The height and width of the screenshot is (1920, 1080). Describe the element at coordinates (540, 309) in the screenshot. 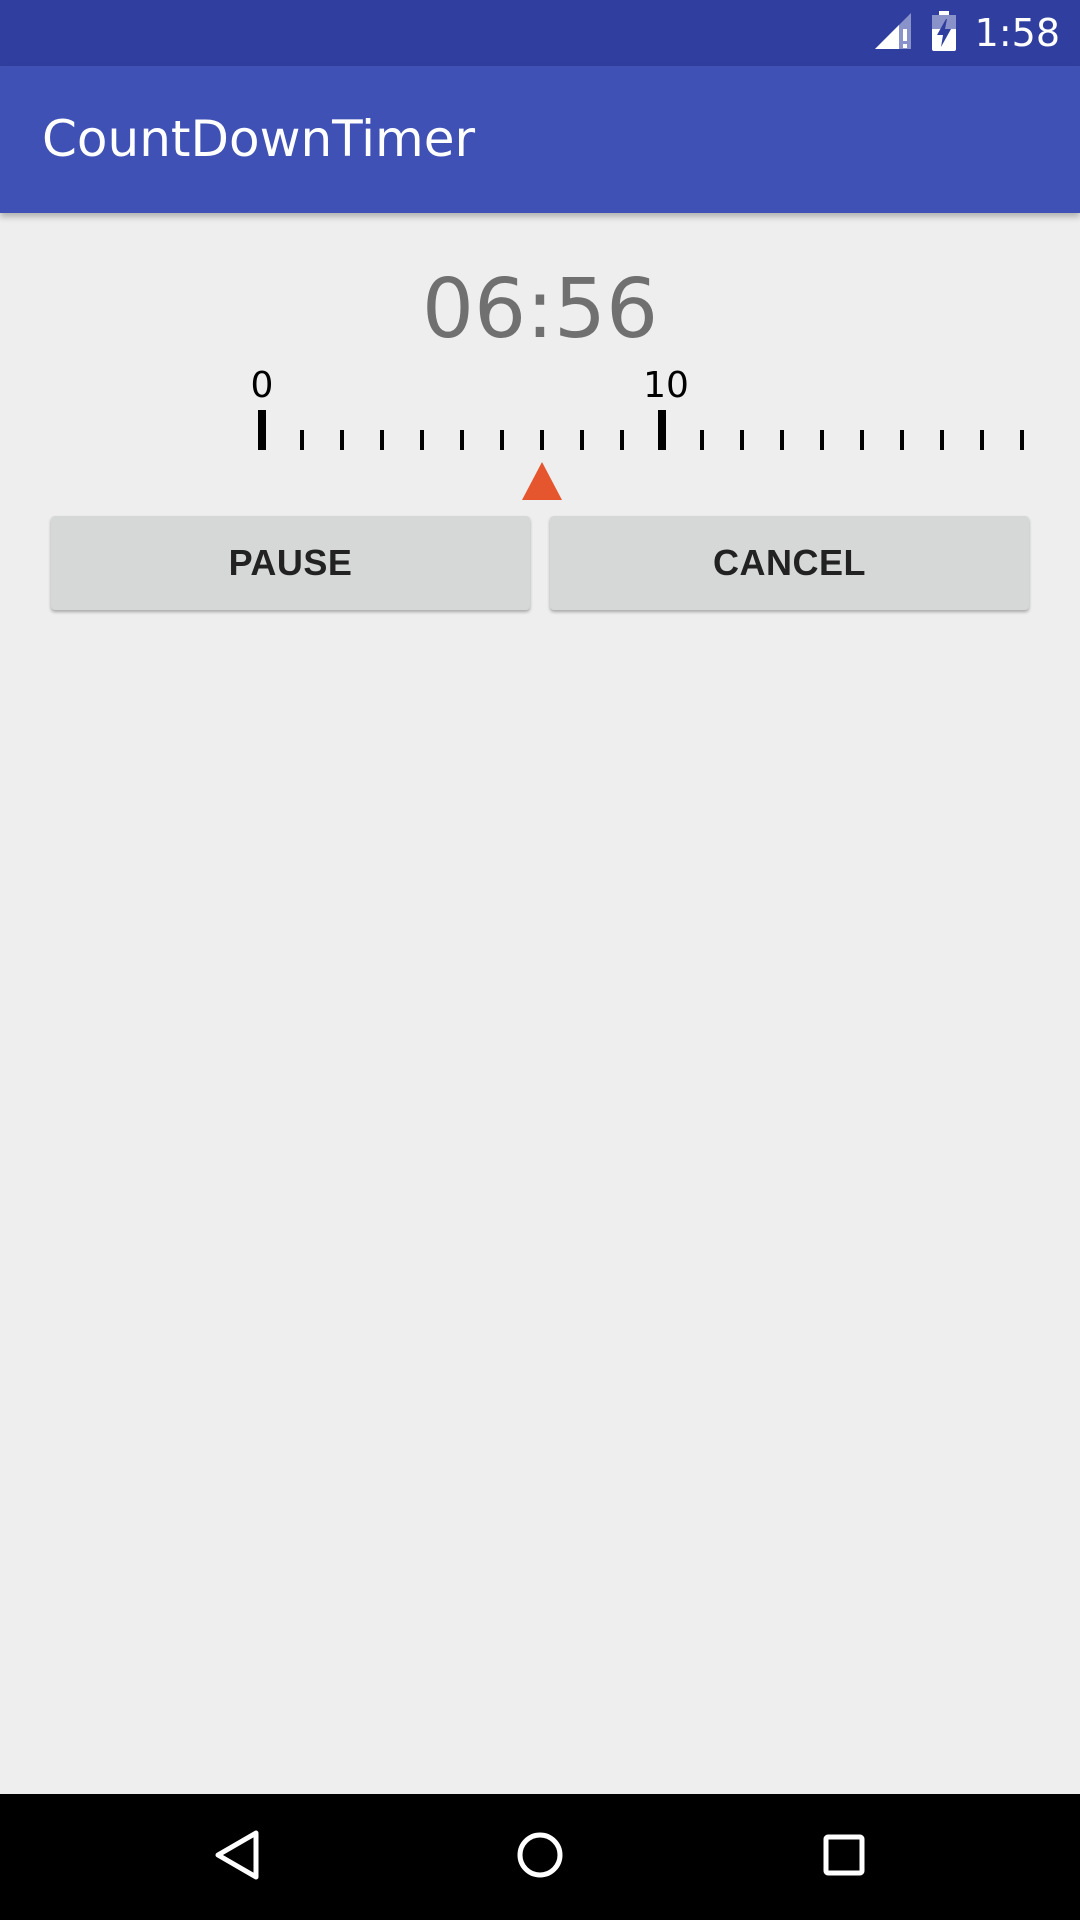

I see `timer-display: 06:56` at that location.